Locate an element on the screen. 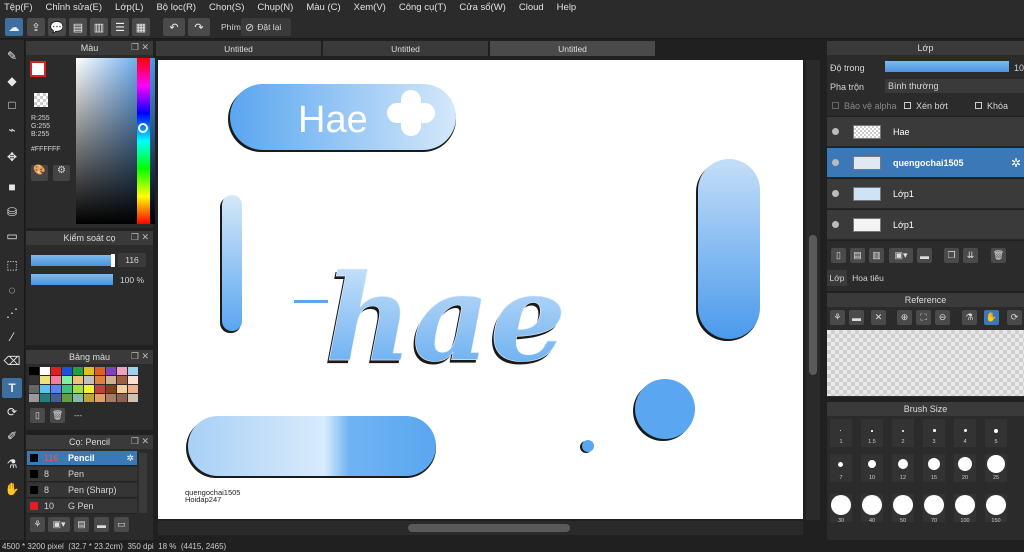 The width and height of the screenshot is (1024, 552). menu-tools: Công cụ(T) is located at coordinates (423, 7).